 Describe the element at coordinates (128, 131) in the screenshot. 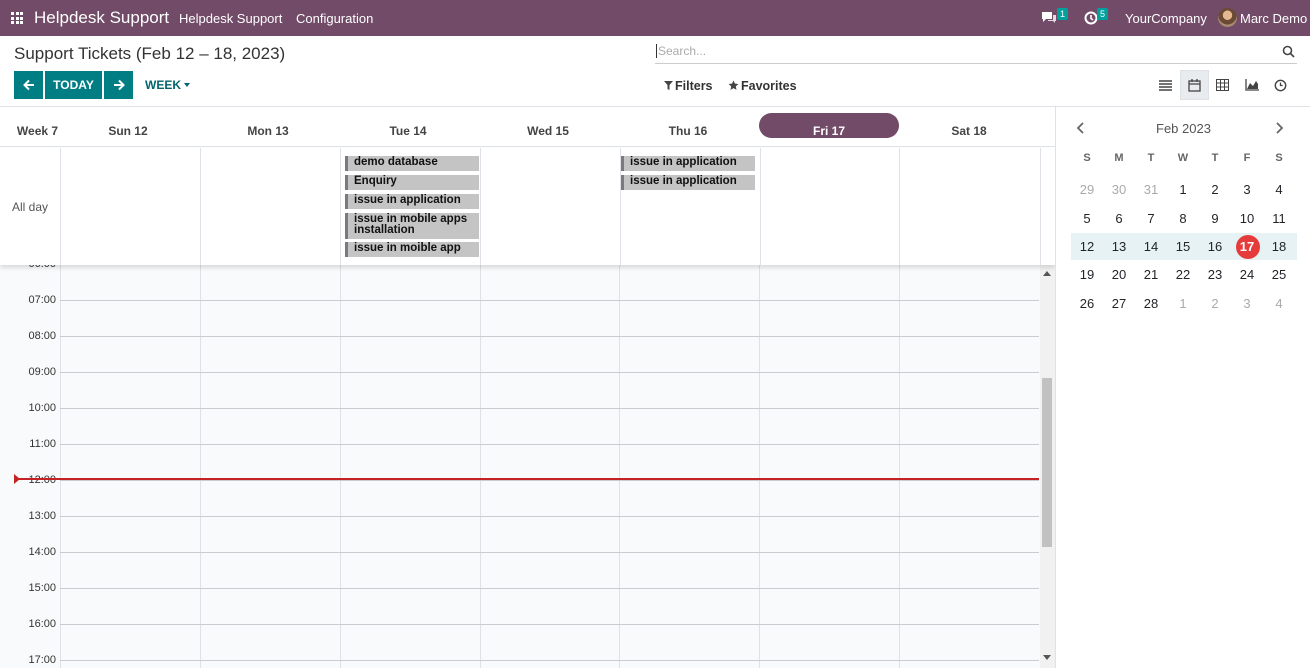

I see `day-header-sun: Sun 12` at that location.